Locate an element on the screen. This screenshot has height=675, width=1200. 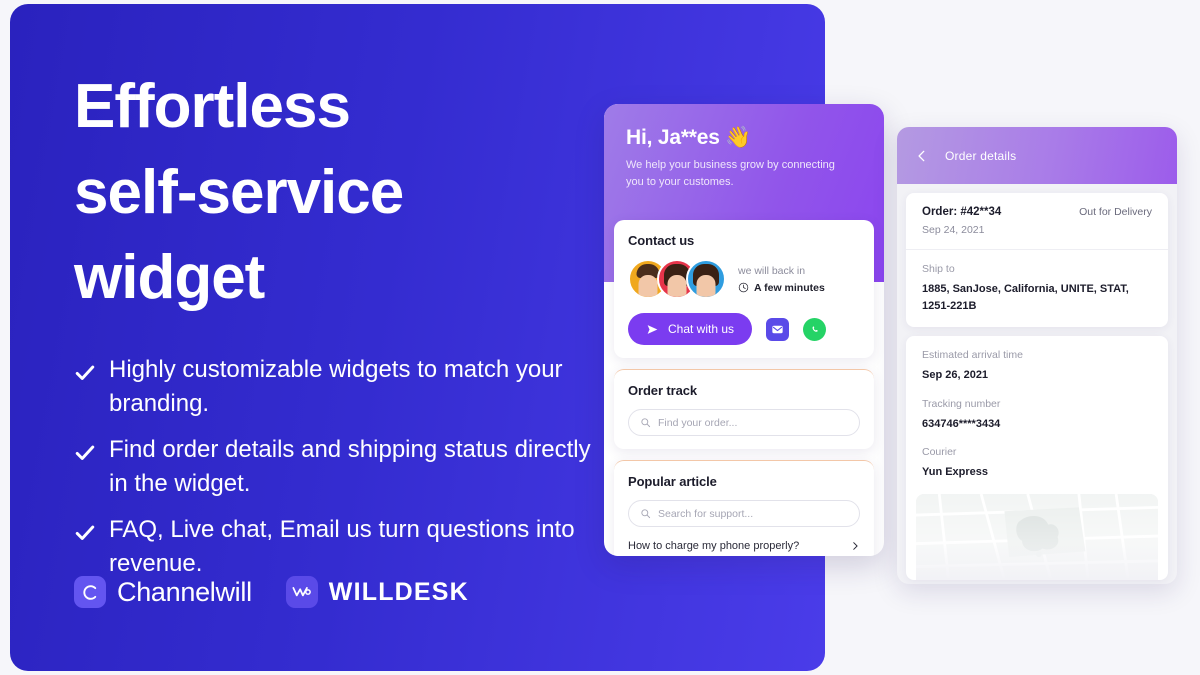
response-time-value-row: A few minutes is located at coordinates (799, 288).